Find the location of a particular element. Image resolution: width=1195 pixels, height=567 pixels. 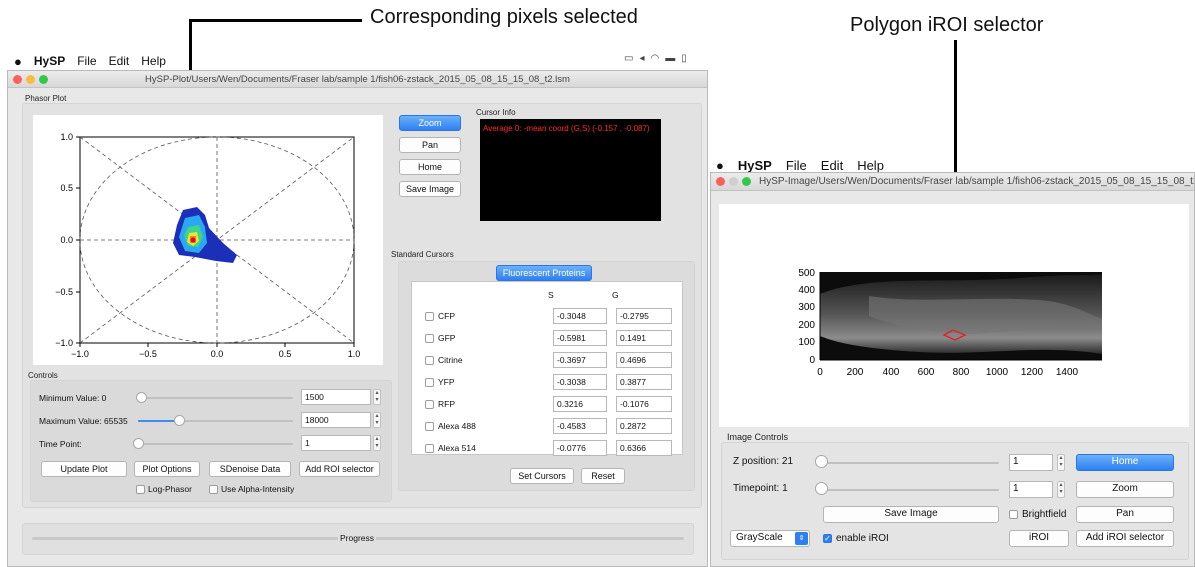

max-value-field: 18000 is located at coordinates (336, 420).